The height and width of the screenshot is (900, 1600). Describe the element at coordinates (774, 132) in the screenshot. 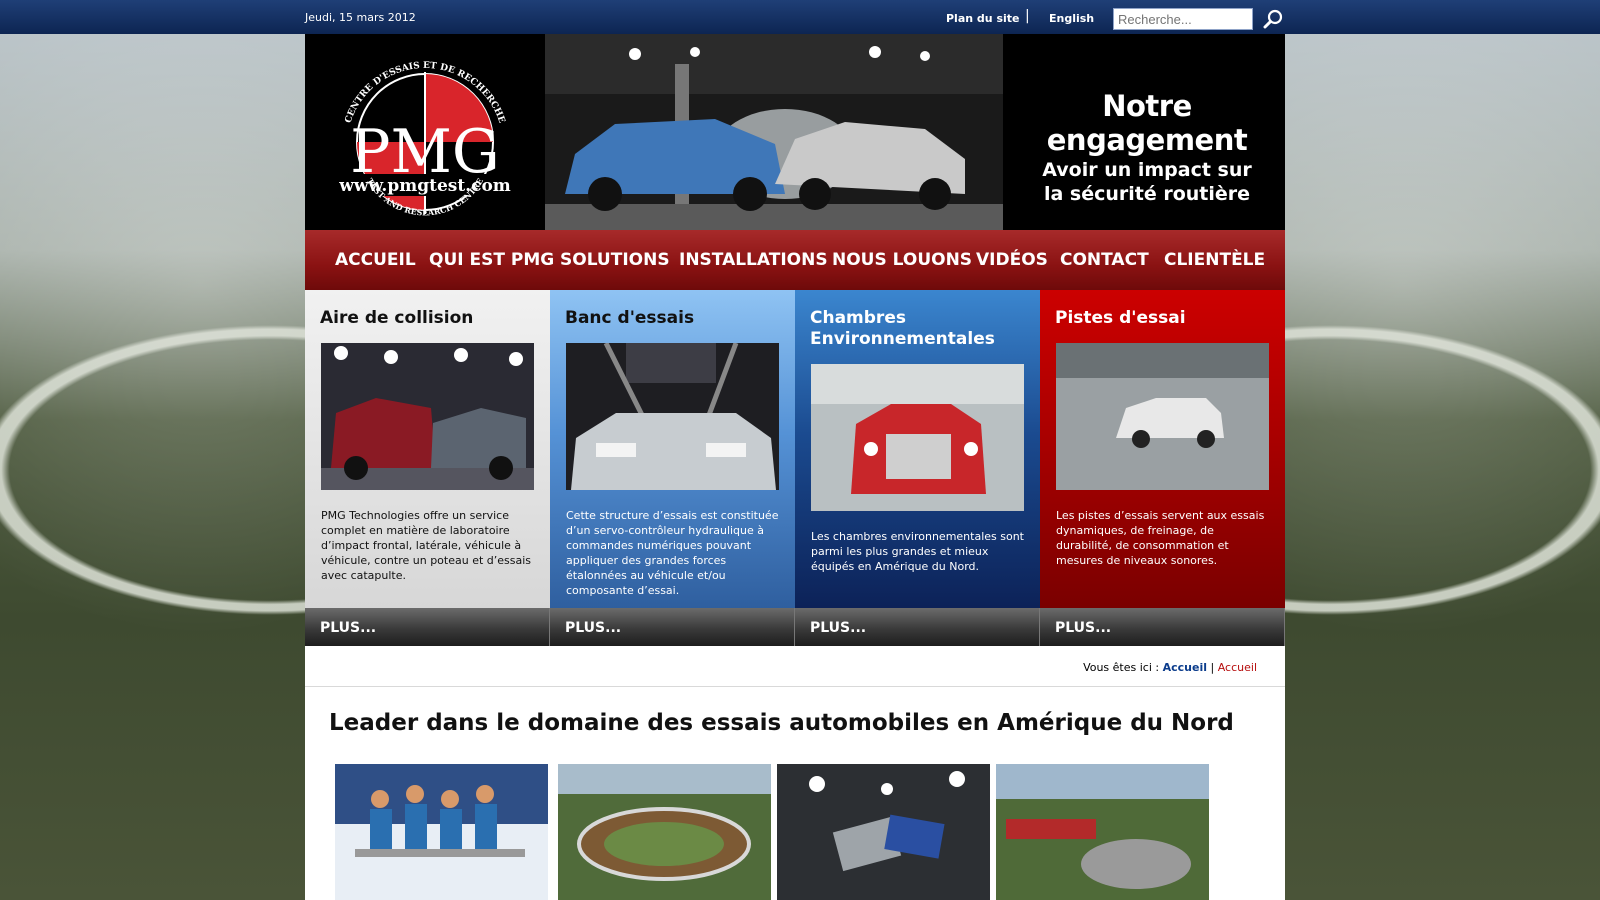

I see `crash-test-photo` at that location.